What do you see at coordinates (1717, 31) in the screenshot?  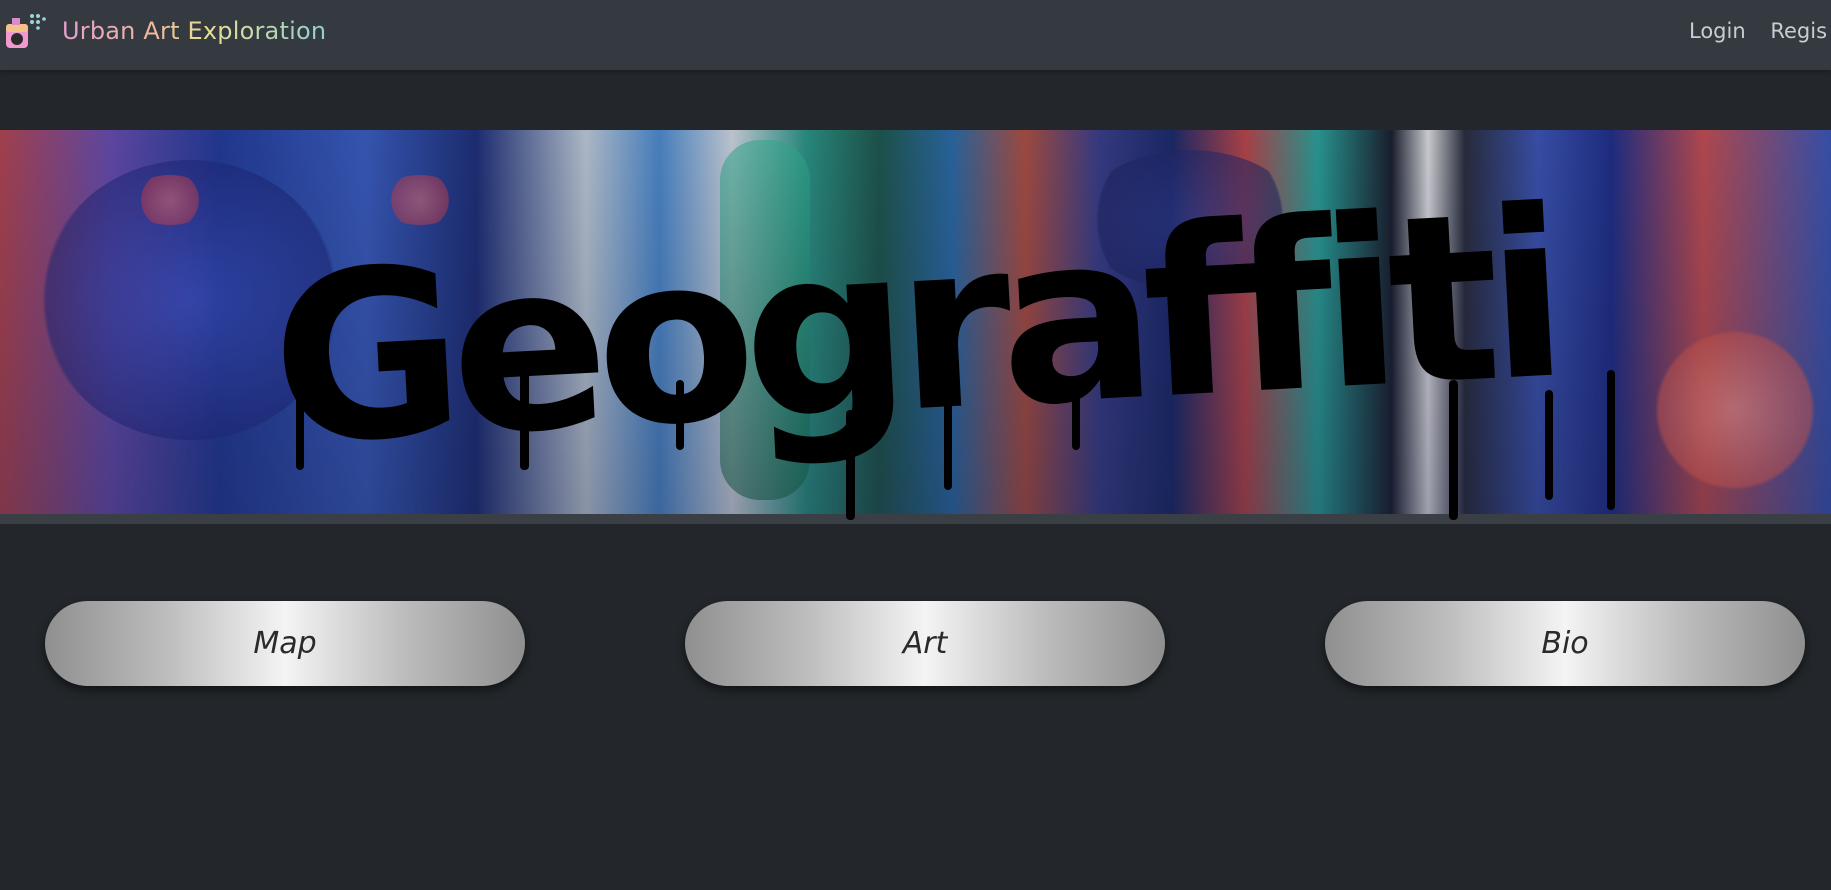 I see `login-link: Login` at bounding box center [1717, 31].